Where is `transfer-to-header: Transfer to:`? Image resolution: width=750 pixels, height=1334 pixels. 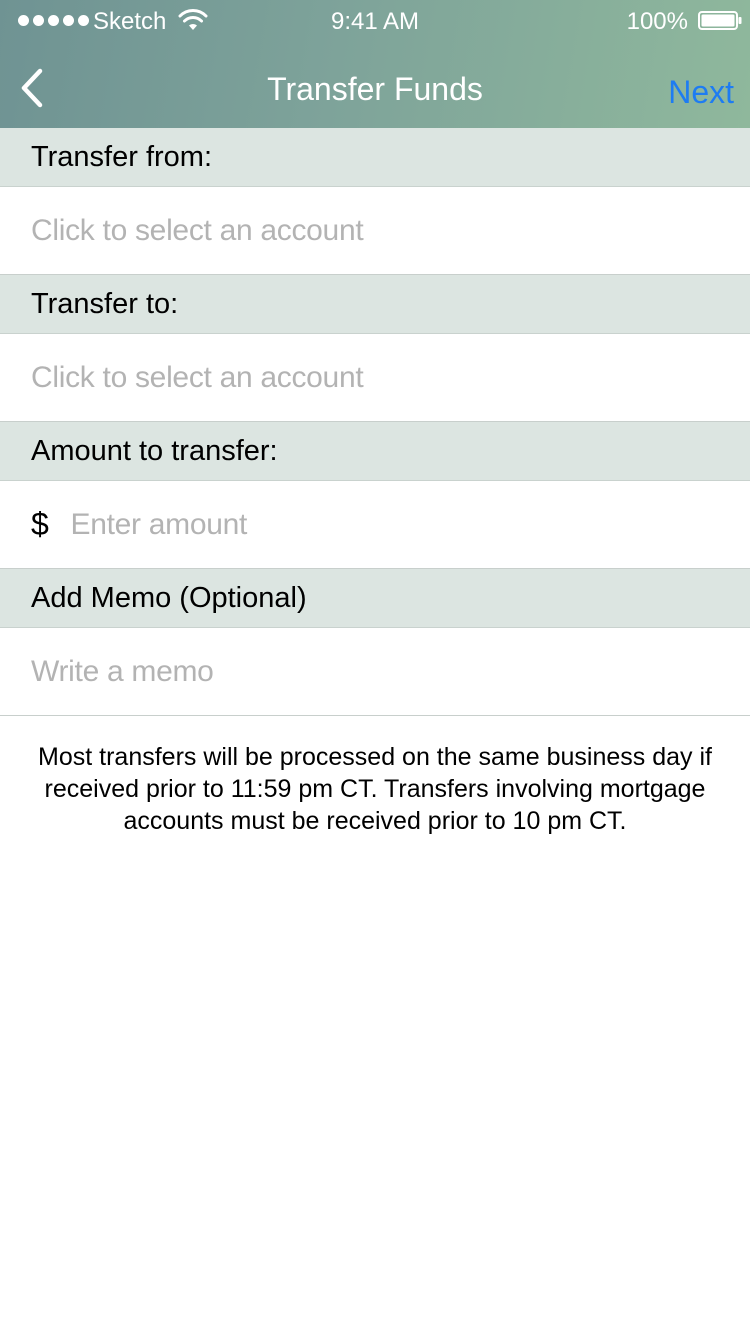
transfer-to-header: Transfer to: is located at coordinates (375, 304).